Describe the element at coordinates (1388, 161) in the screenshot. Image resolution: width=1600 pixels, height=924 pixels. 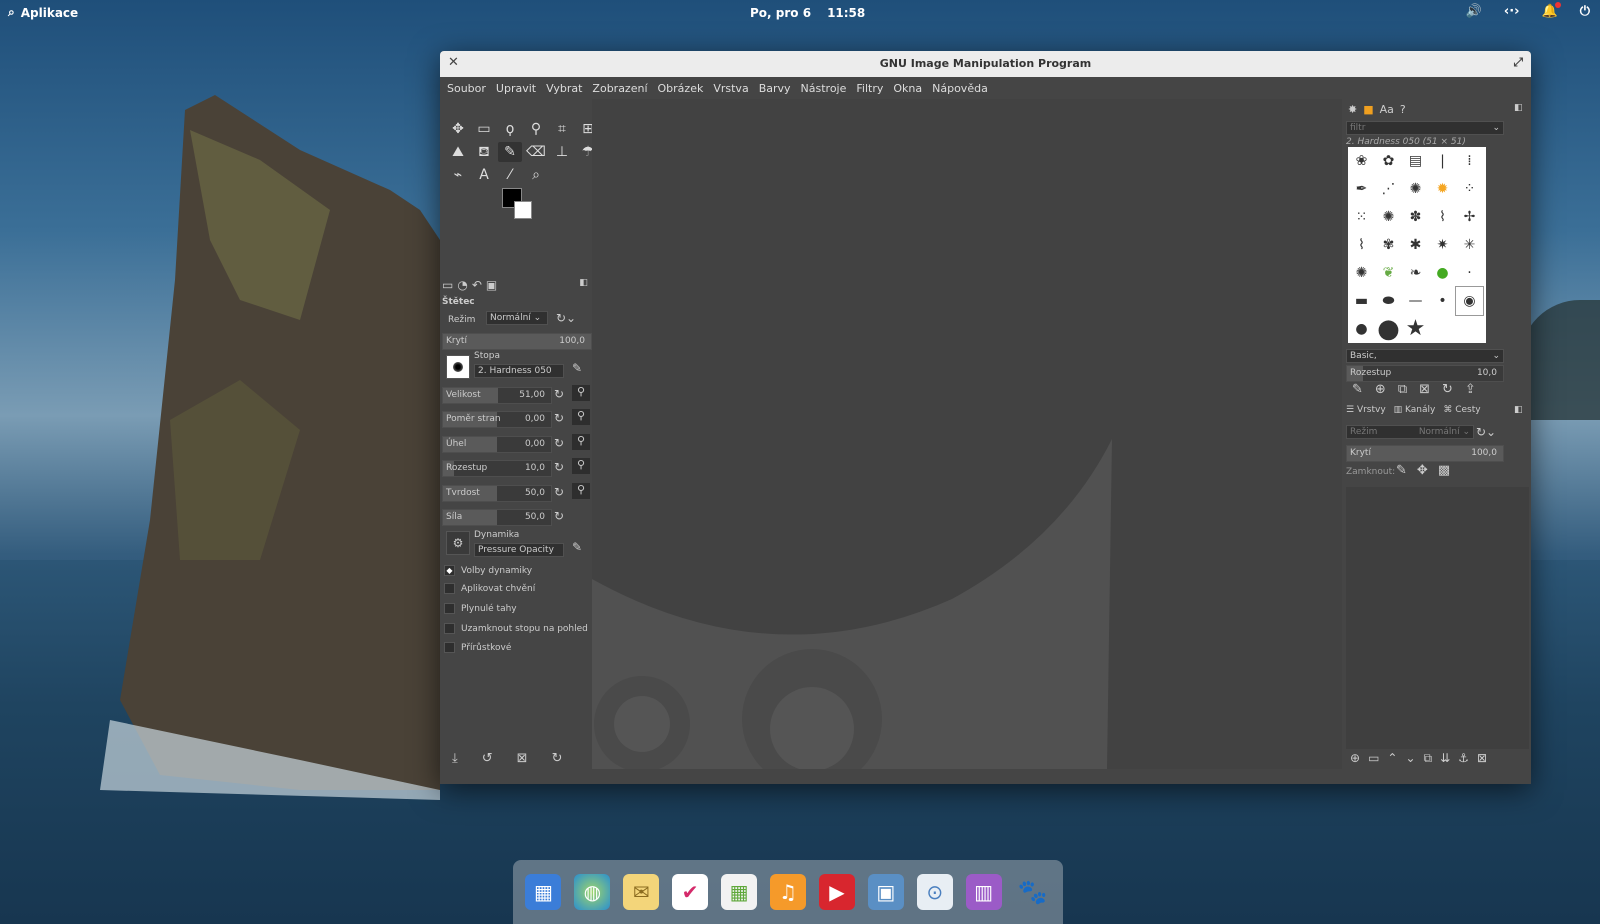
I see `brush-thumb: ✿` at that location.